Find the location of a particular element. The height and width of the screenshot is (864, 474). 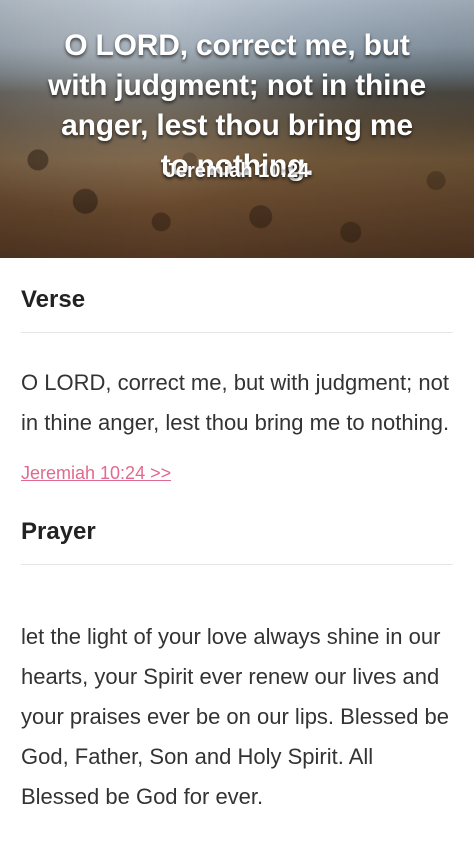

verse-reference-link: Jeremiah 10:24 >> is located at coordinates (96, 473).